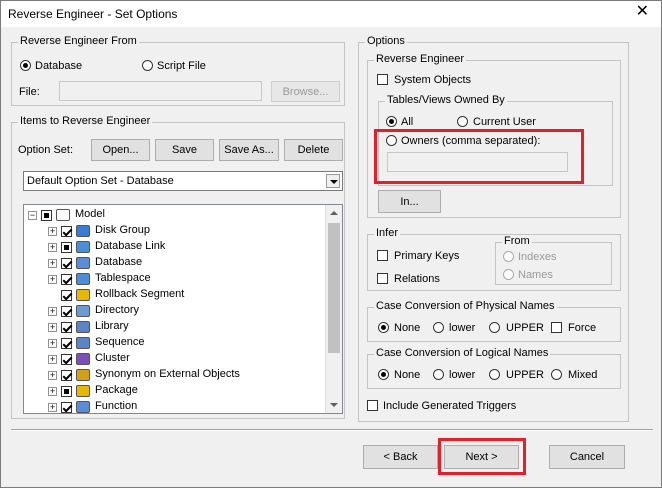  What do you see at coordinates (112, 326) in the screenshot?
I see `tree-item-label: Library` at bounding box center [112, 326].